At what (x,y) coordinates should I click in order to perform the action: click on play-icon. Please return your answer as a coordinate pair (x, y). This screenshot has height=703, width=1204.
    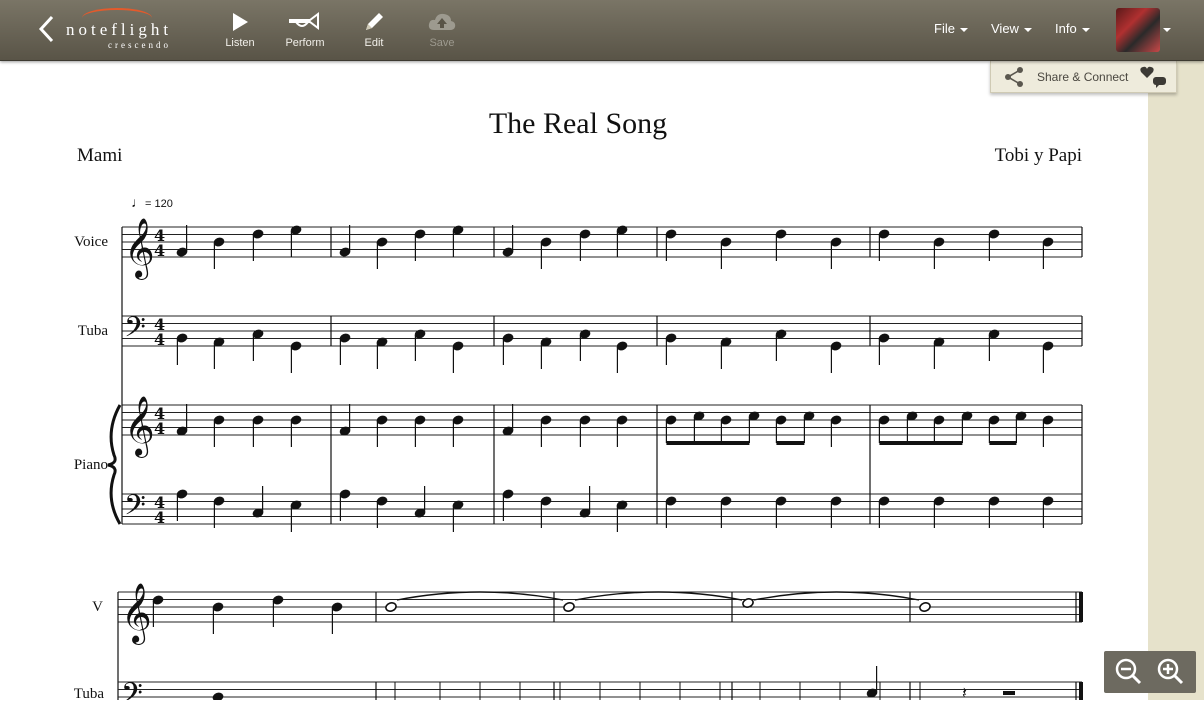
    Looking at the image, I should click on (240, 22).